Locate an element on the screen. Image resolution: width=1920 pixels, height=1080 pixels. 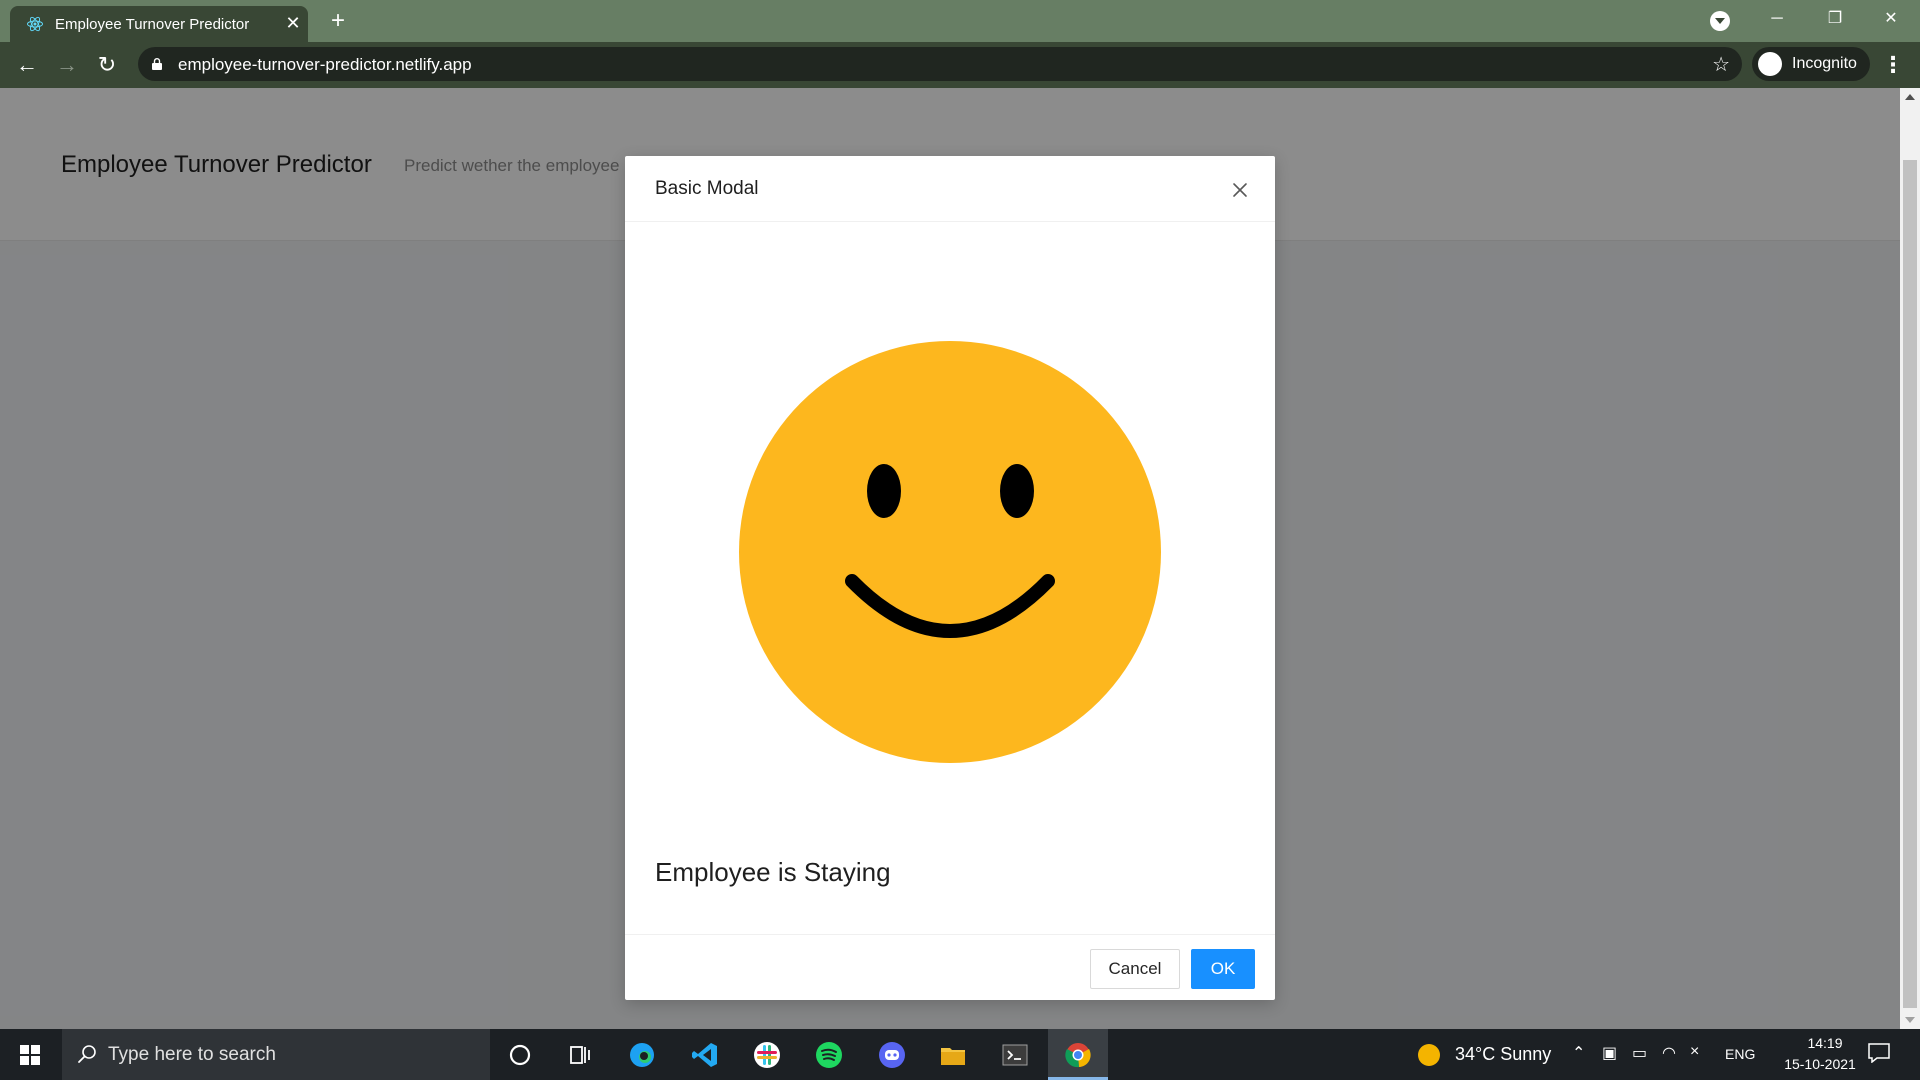
terminal-icon is located at coordinates (1015, 1054).